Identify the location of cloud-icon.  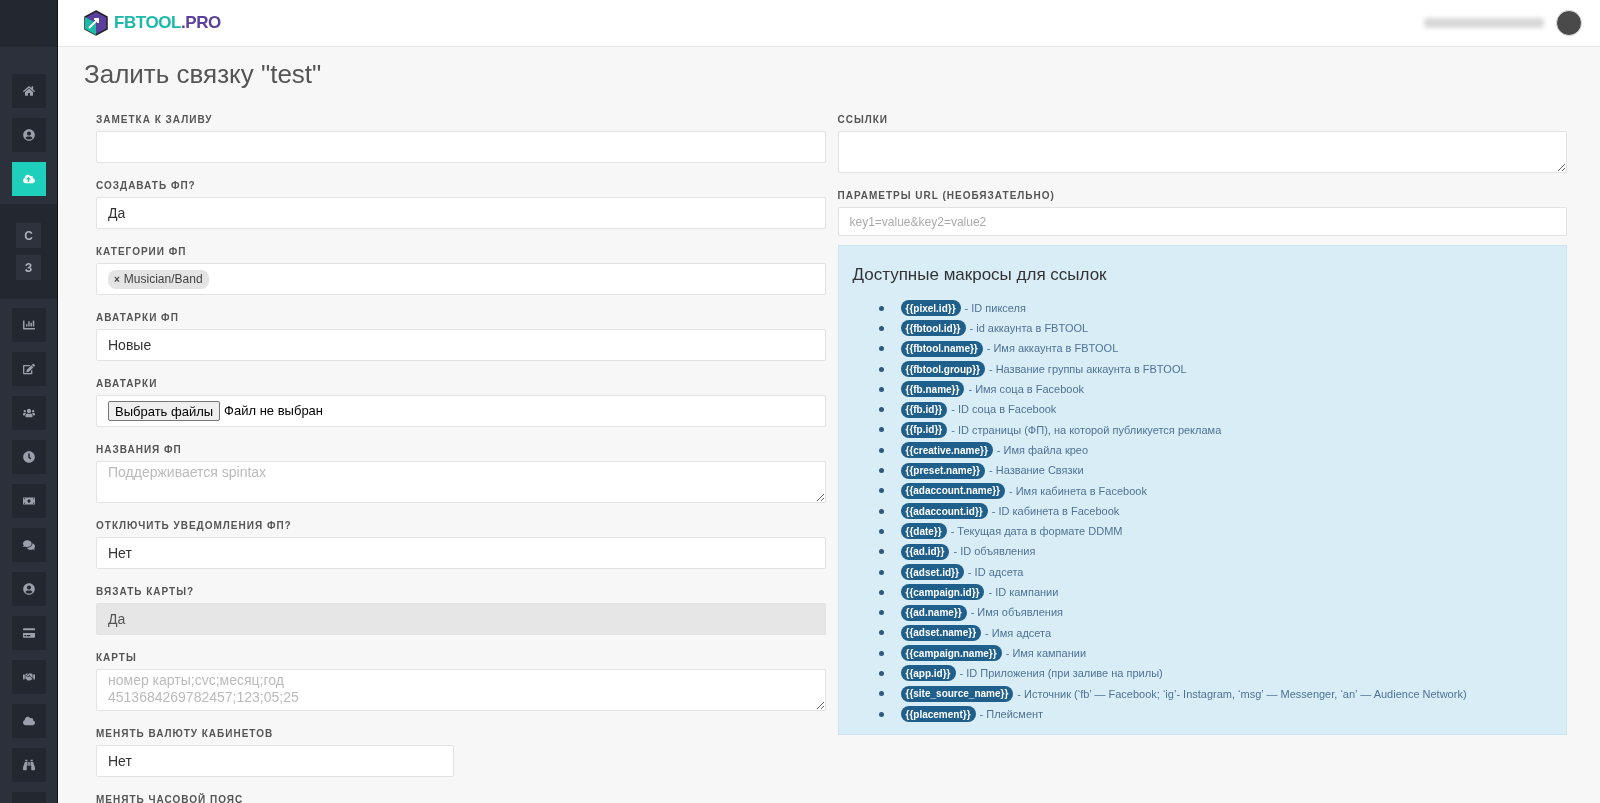
(28, 721).